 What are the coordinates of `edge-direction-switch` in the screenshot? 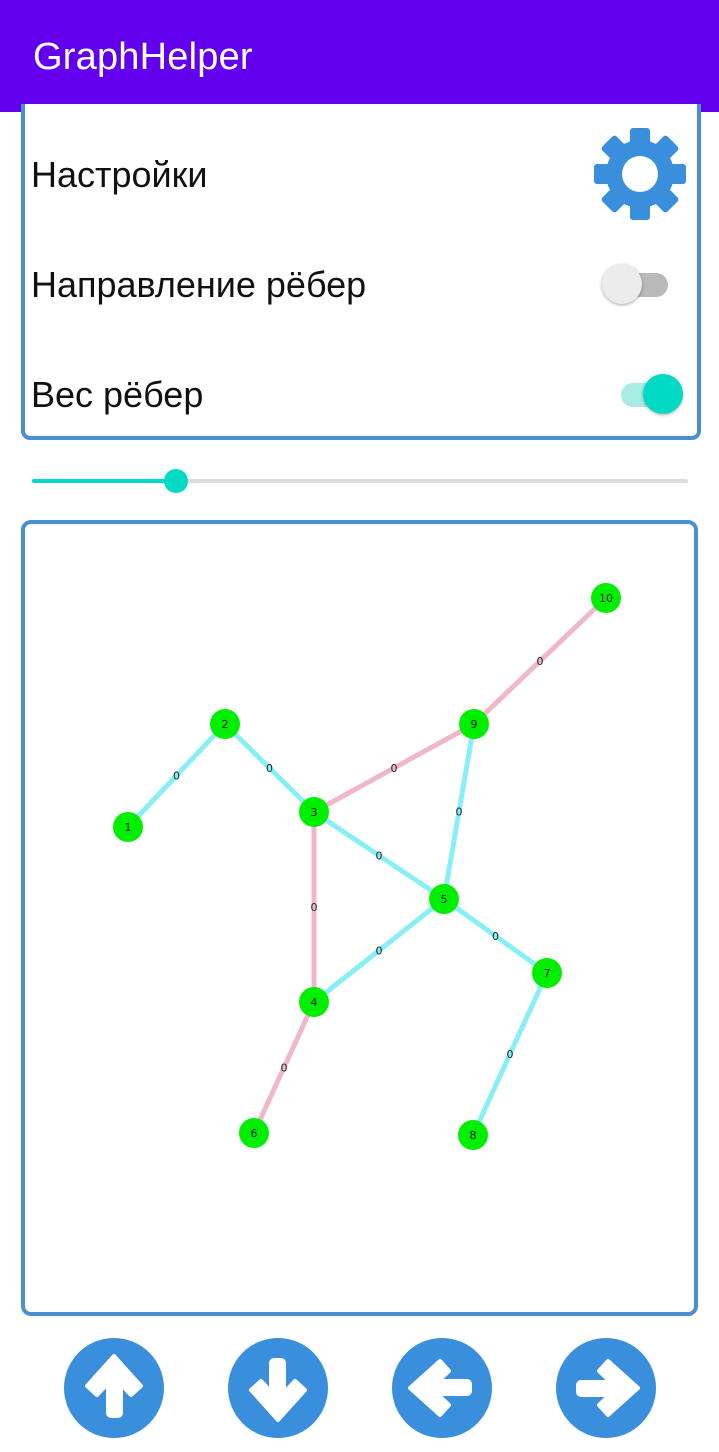 It's located at (635, 284).